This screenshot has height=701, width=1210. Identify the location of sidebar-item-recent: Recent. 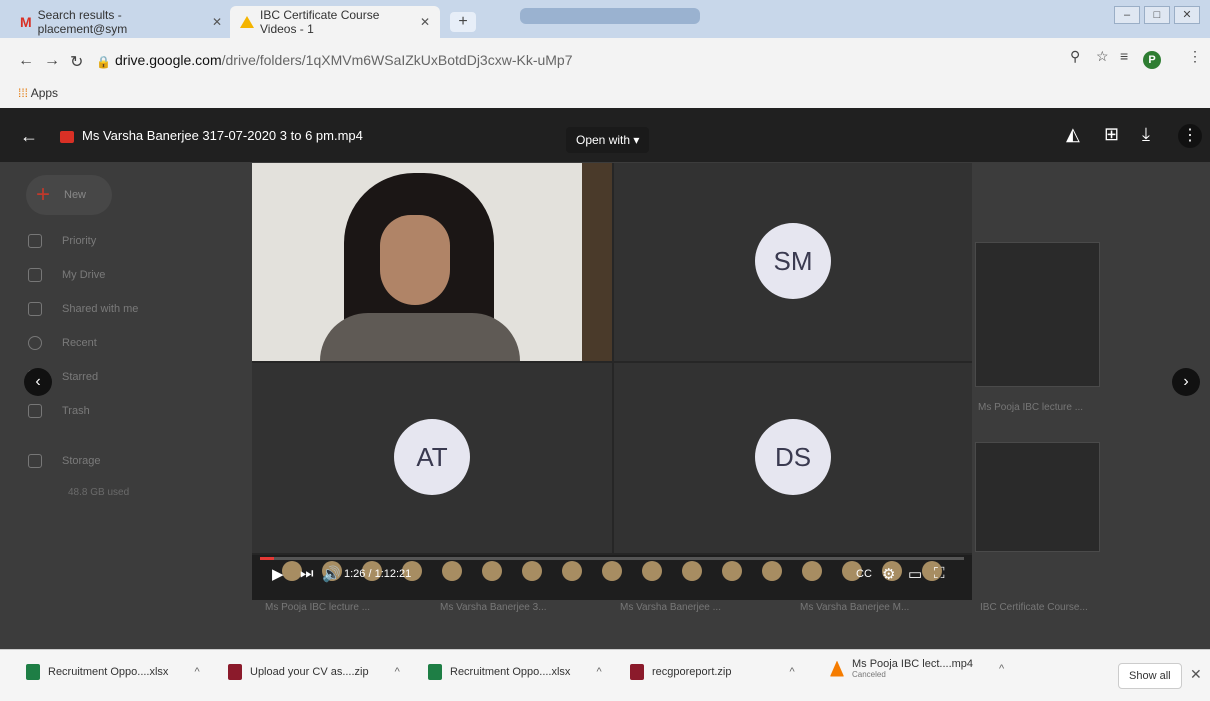
(62, 343).